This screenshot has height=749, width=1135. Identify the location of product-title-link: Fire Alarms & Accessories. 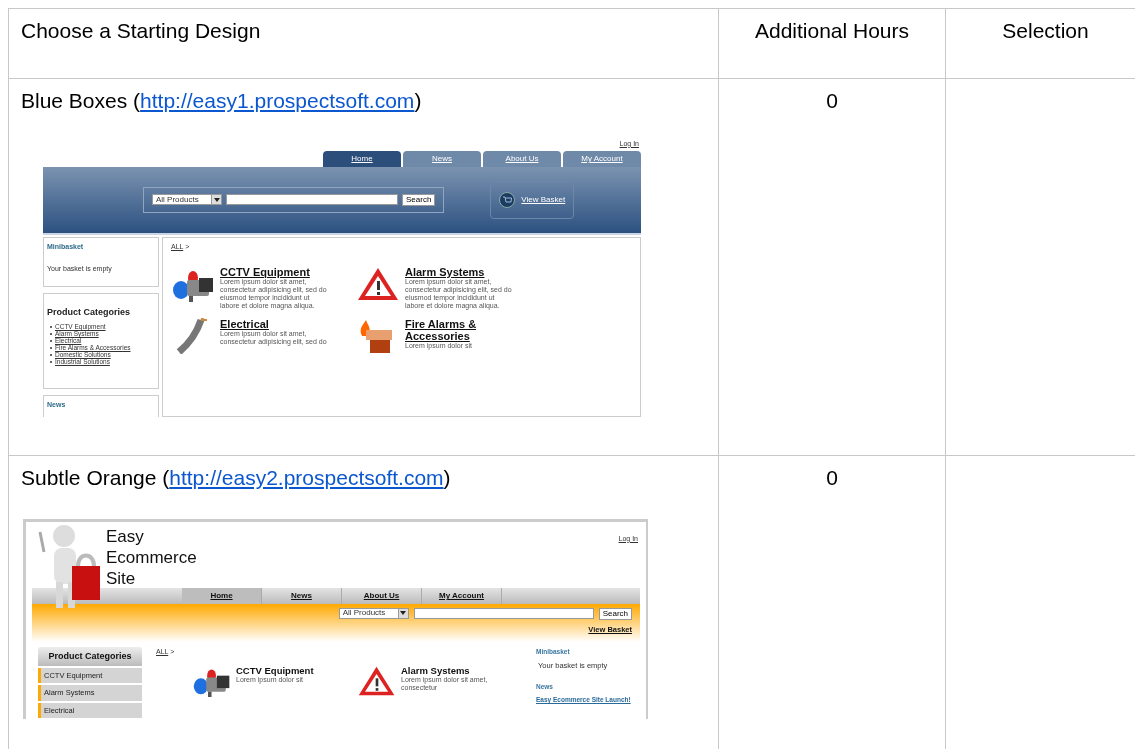
(468, 330).